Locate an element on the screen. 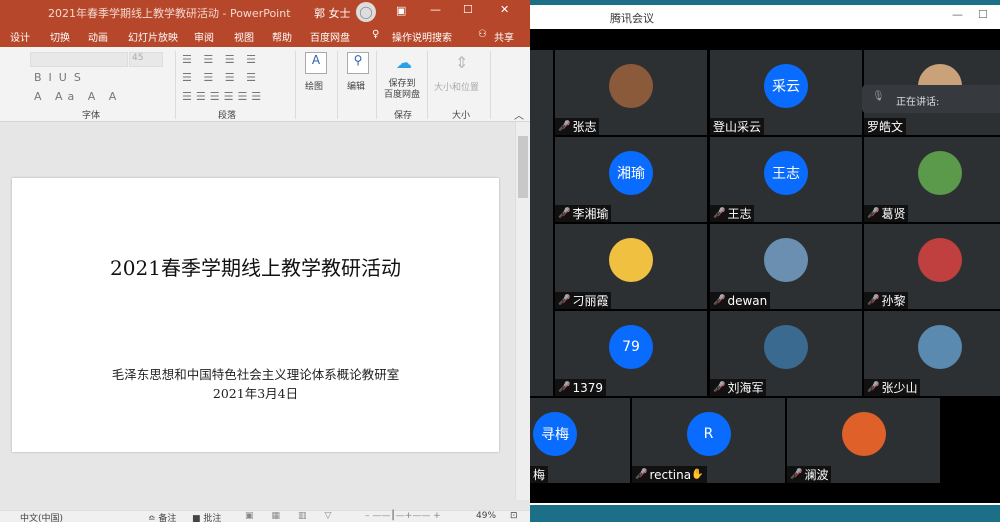 This screenshot has width=1000, height=522. participant-name: dewan is located at coordinates (747, 300).